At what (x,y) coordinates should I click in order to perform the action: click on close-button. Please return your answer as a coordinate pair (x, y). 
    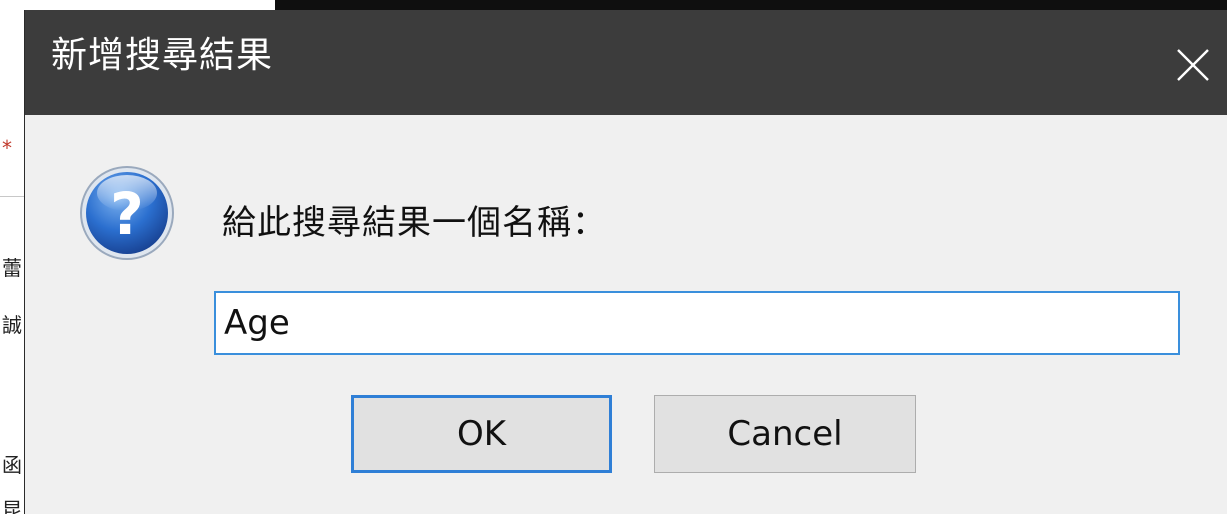
    Looking at the image, I should click on (1192, 65).